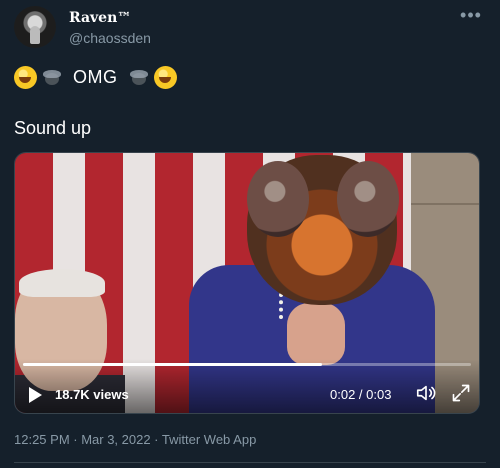 The image size is (500, 468). I want to click on tweet-text-line-1: OMG, so click(95, 77).